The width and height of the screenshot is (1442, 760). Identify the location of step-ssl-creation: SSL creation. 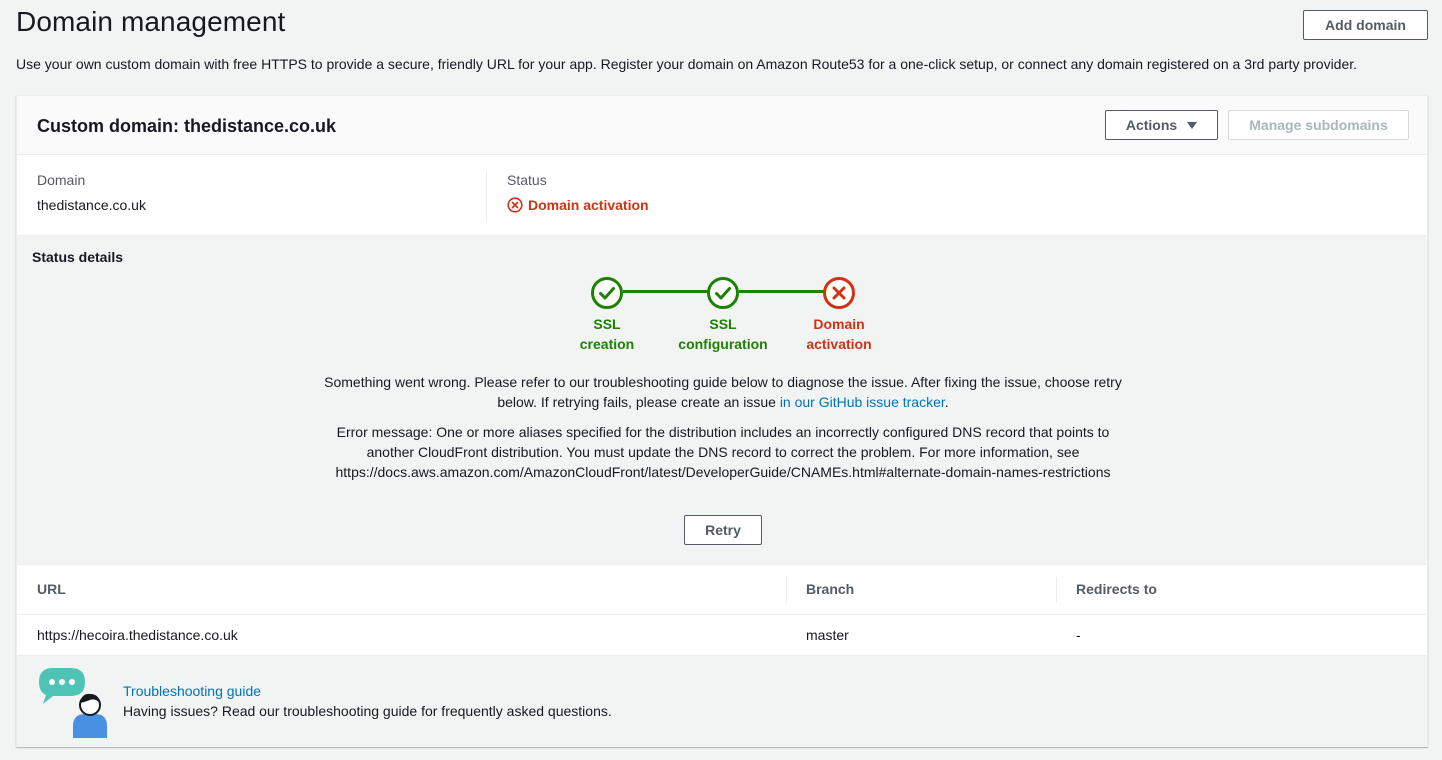
(607, 315).